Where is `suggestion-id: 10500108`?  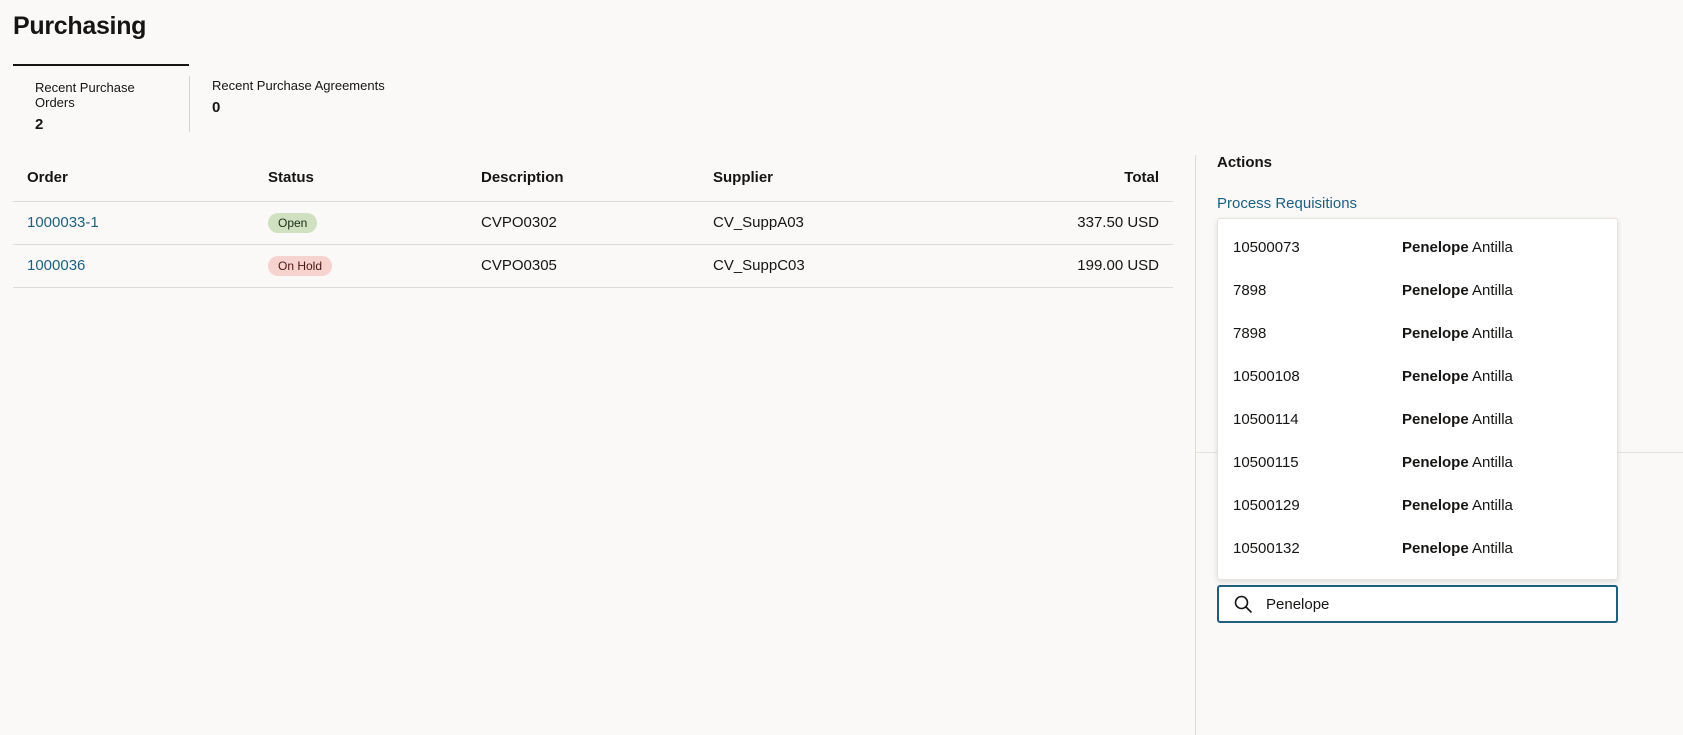 suggestion-id: 10500108 is located at coordinates (1266, 376).